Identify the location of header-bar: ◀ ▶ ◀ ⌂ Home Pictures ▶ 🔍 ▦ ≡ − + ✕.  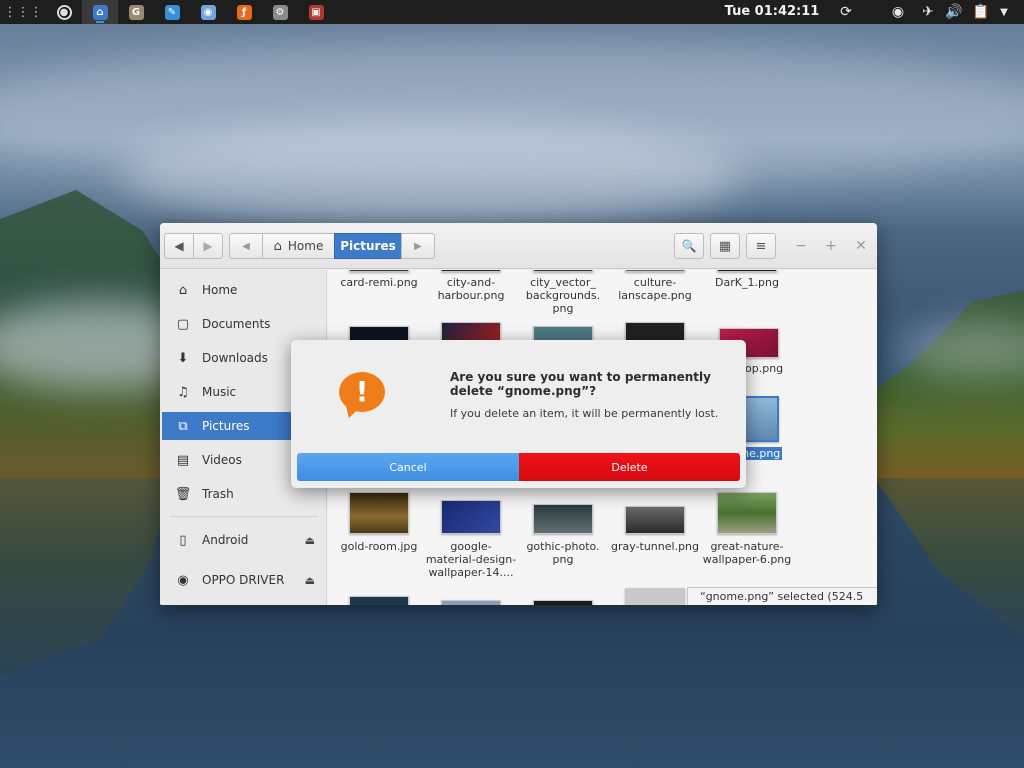
(518, 246).